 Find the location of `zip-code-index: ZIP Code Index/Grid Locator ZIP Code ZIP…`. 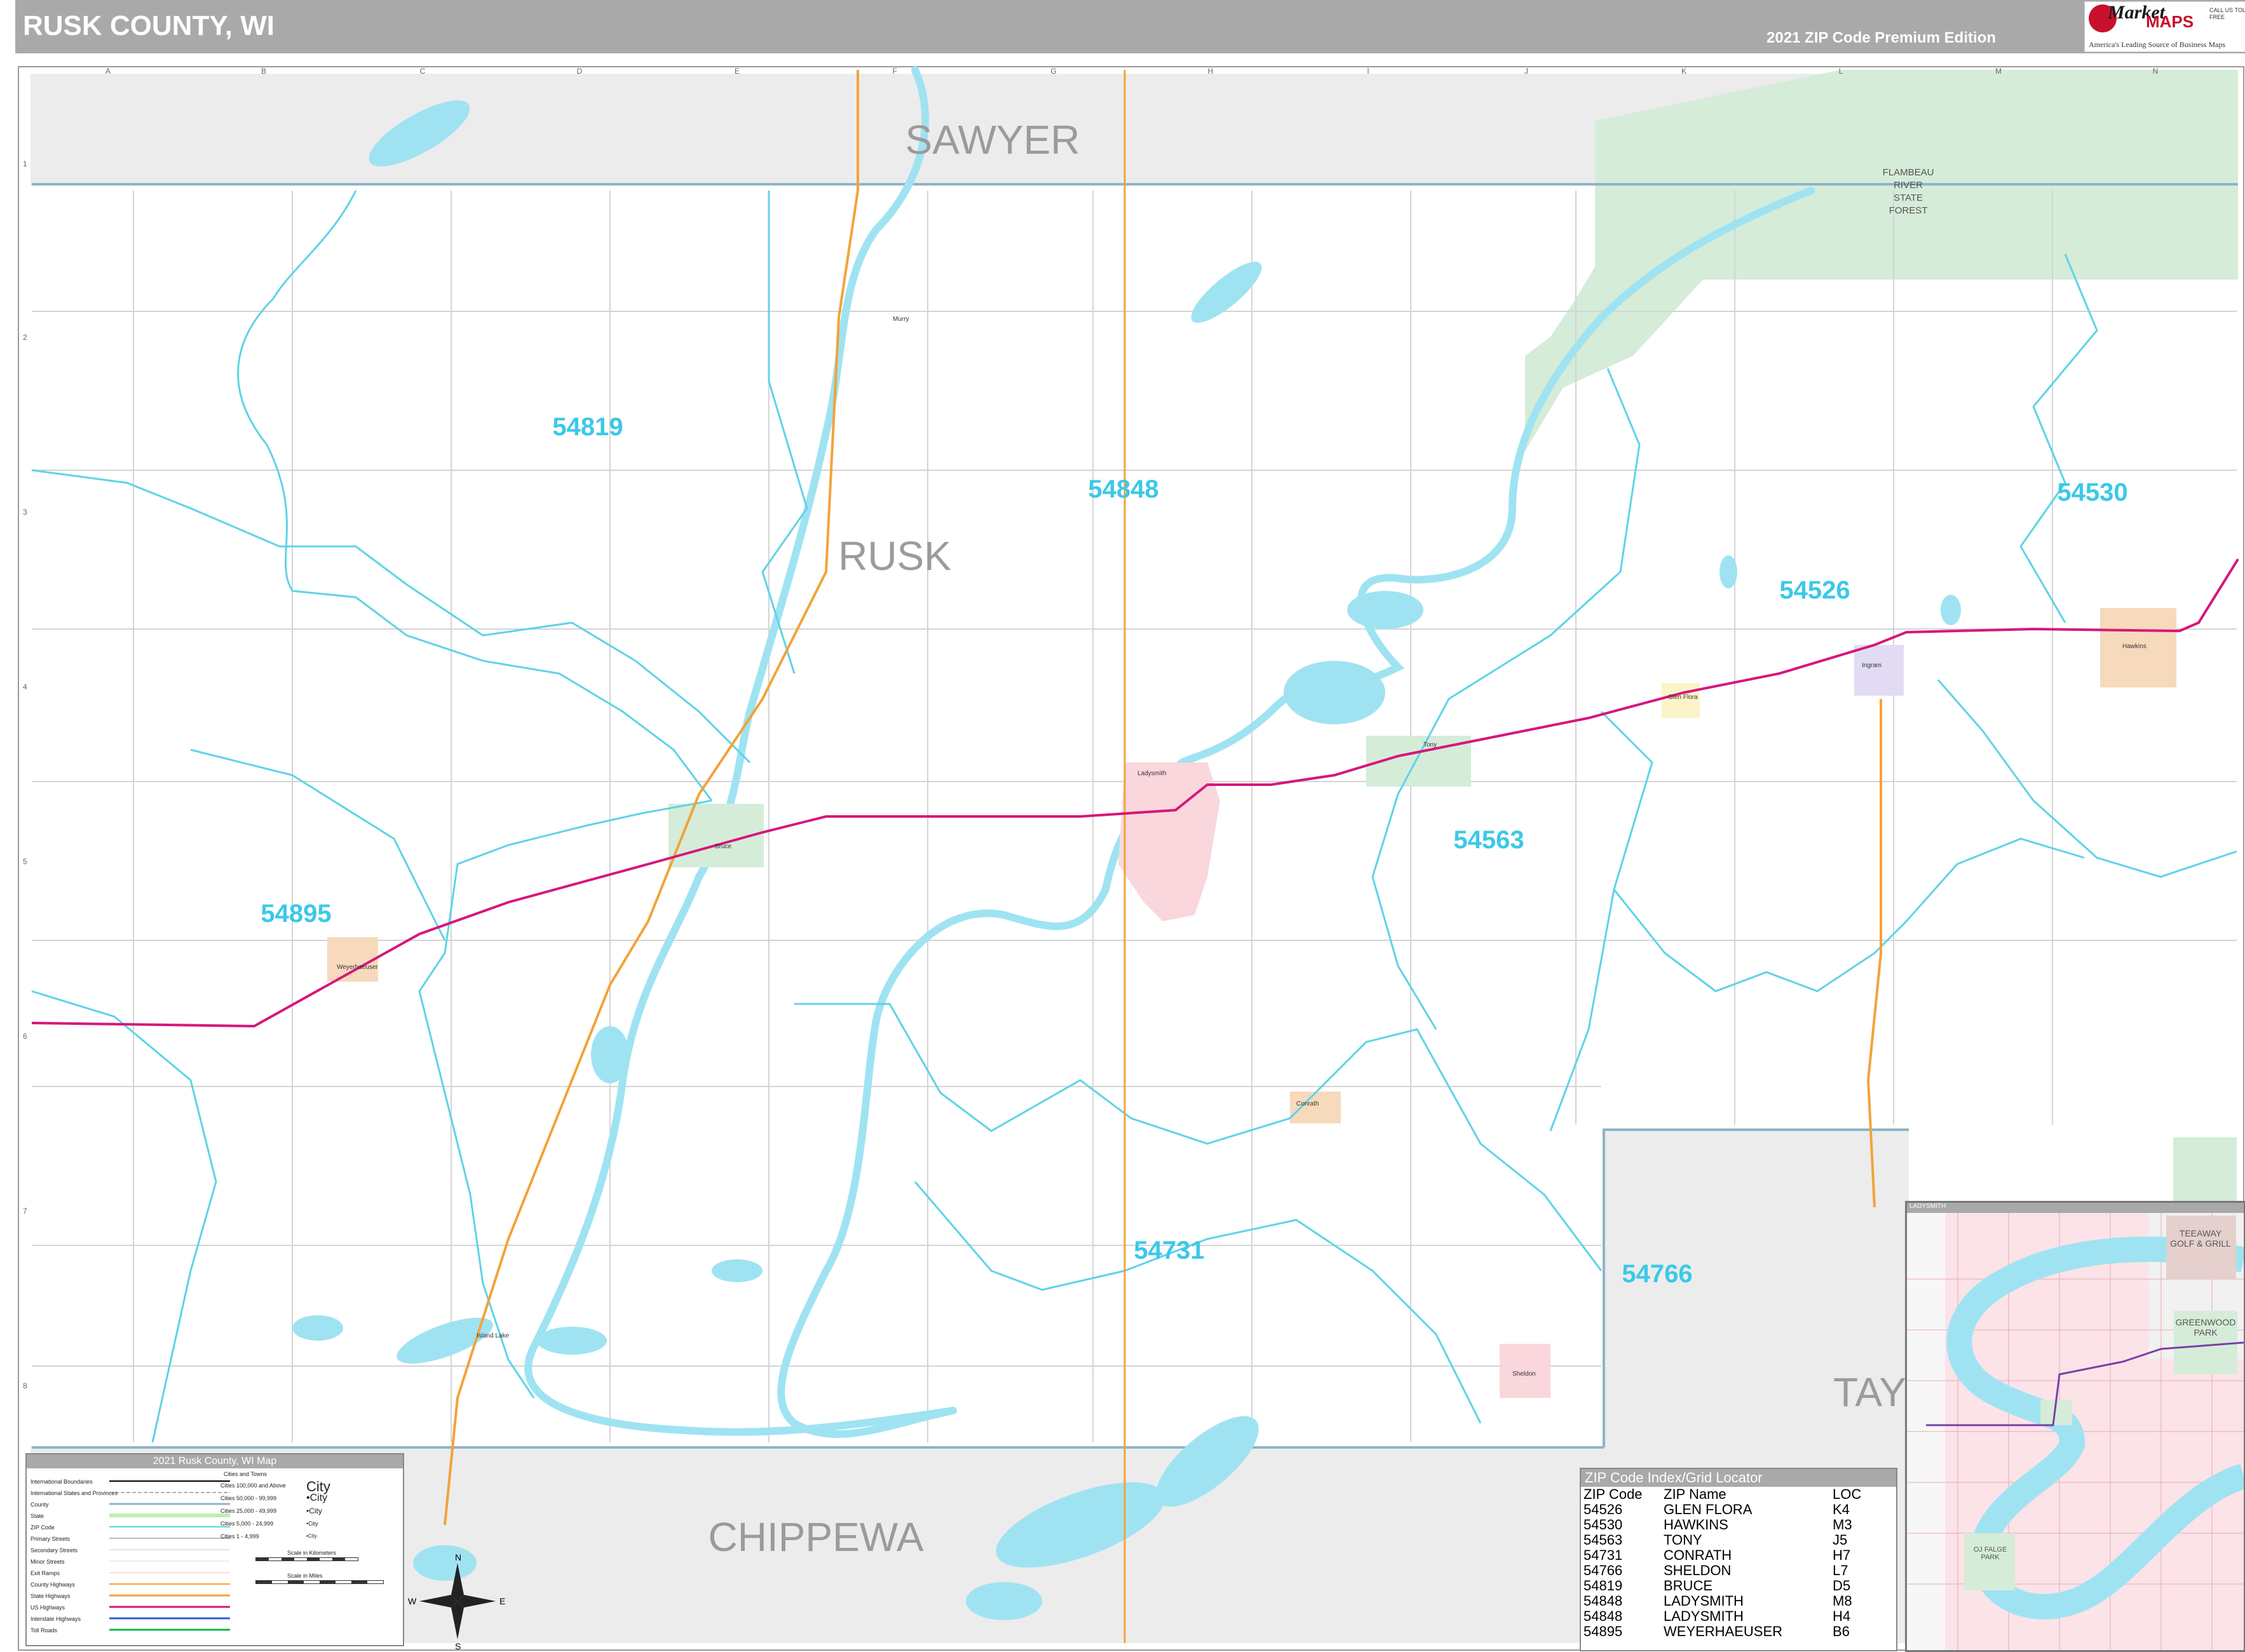

zip-code-index: ZIP Code Index/Grid Locator ZIP Code ZIP… is located at coordinates (1738, 1559).